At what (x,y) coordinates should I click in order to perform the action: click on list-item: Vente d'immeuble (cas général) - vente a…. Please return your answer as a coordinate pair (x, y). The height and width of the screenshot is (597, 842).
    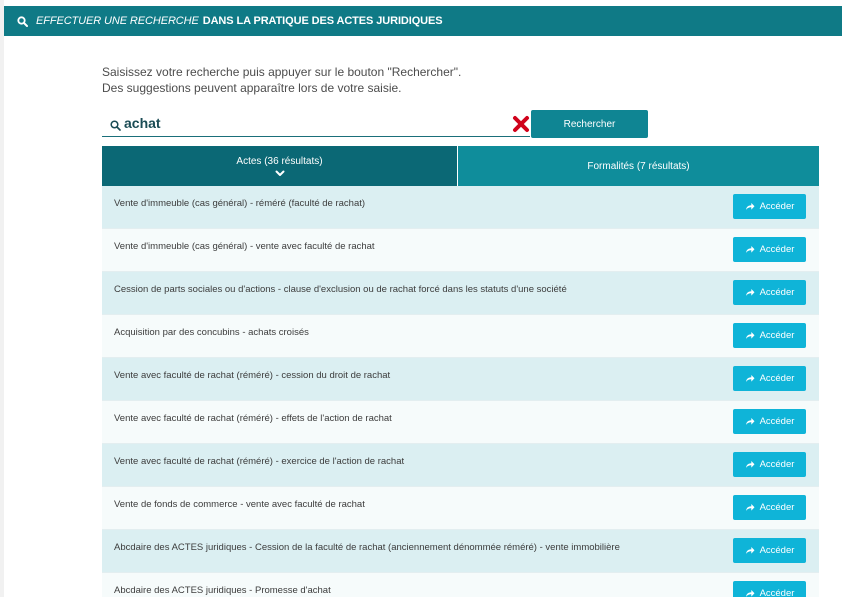
    Looking at the image, I should click on (460, 250).